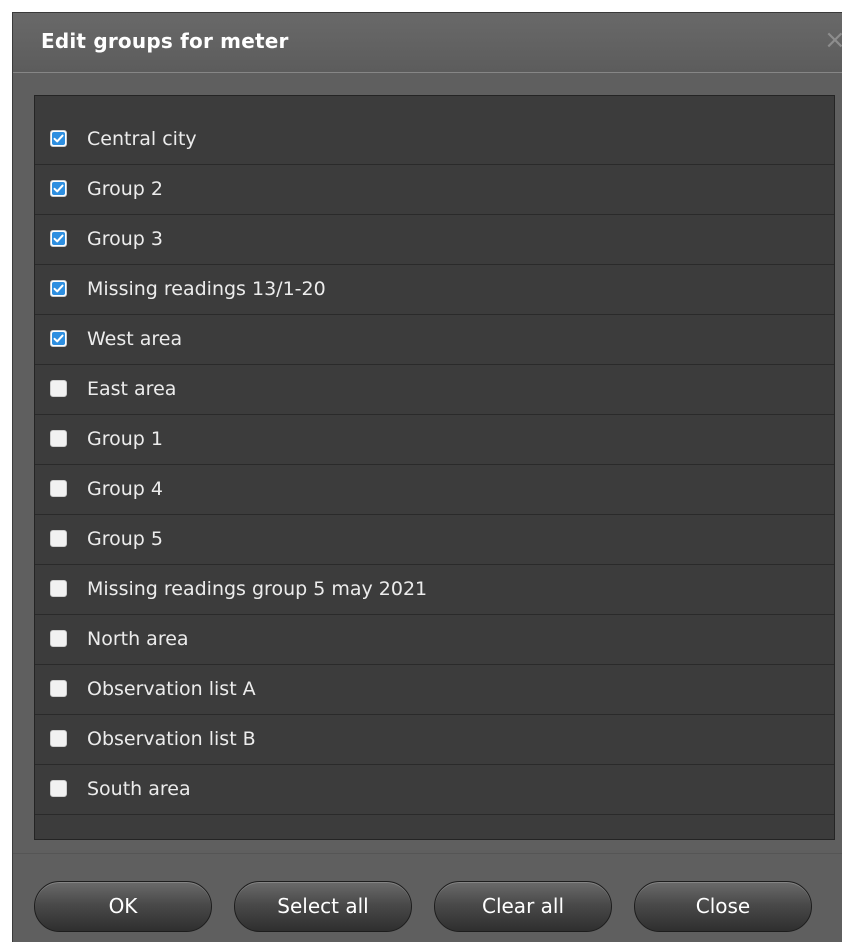 This screenshot has width=842, height=942. What do you see at coordinates (427, 43) in the screenshot?
I see `dialog-titlebar: Edit groups for meter ×` at bounding box center [427, 43].